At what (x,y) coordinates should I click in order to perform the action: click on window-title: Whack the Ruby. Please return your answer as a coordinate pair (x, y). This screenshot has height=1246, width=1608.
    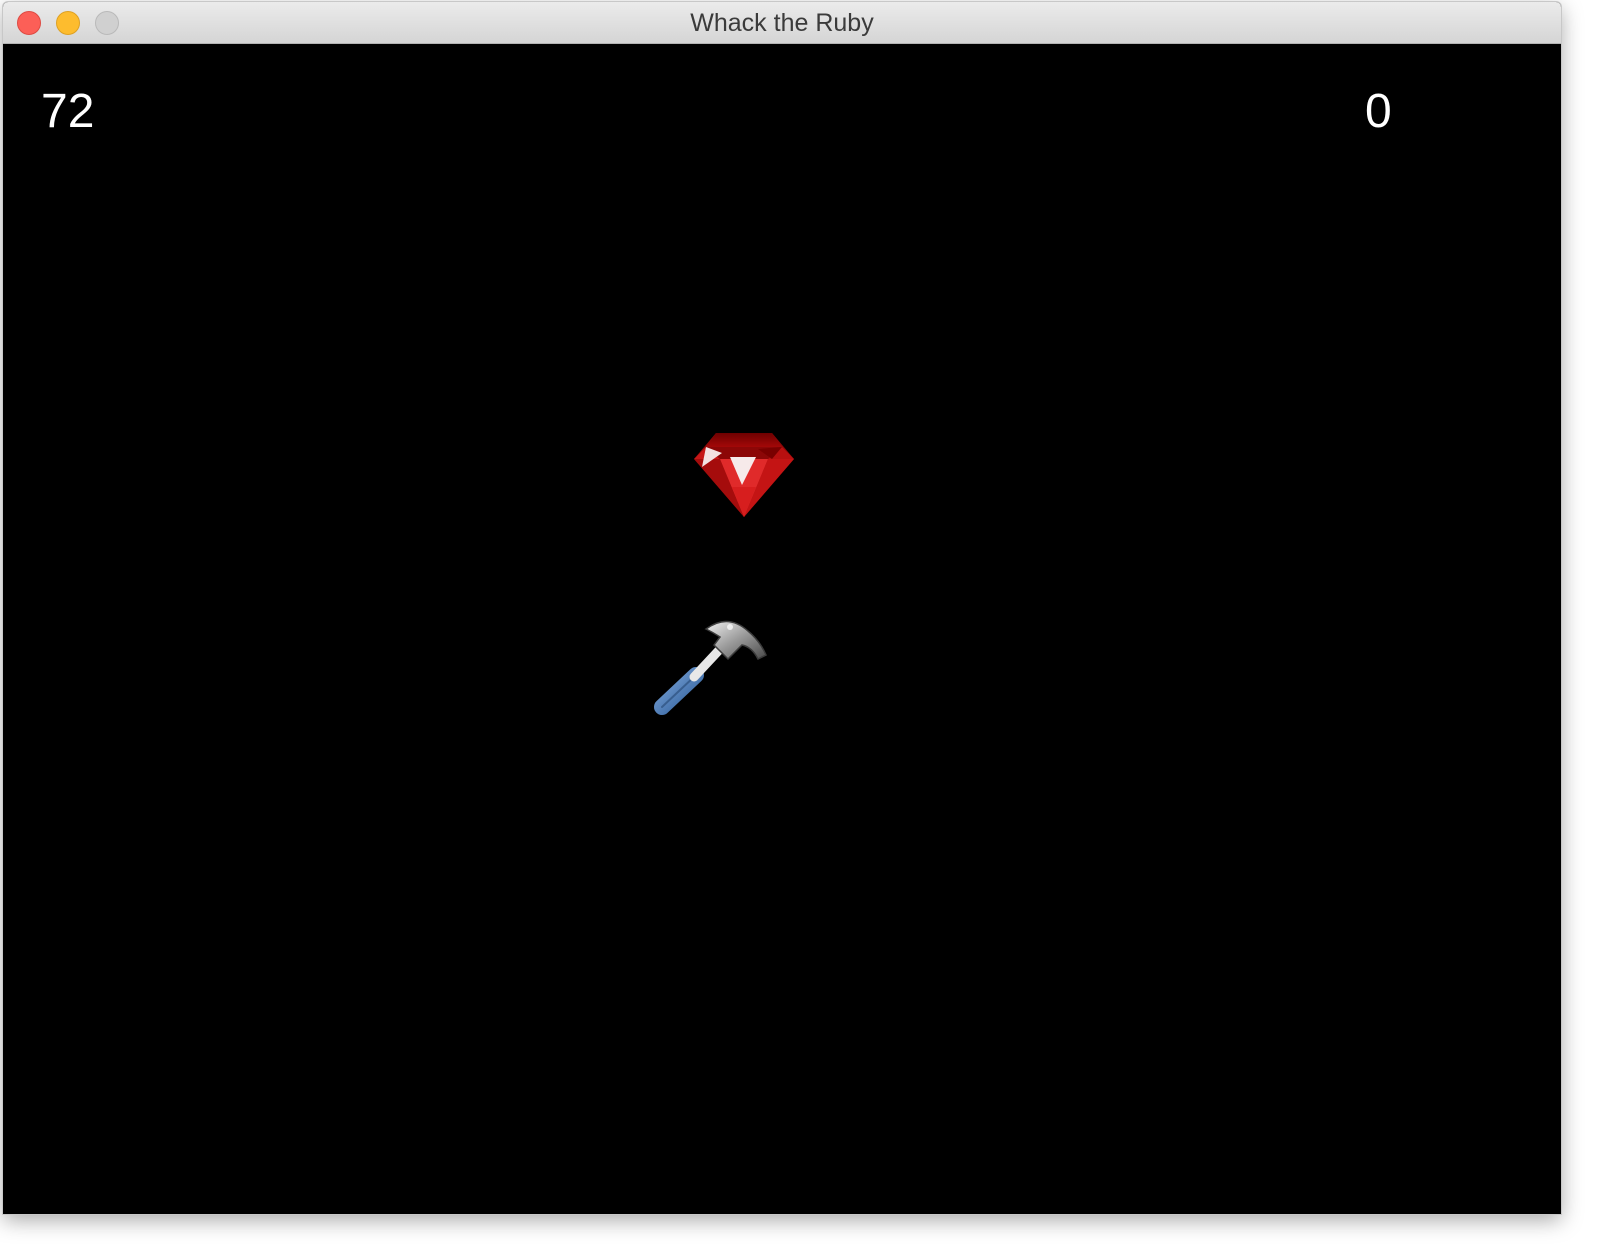
    Looking at the image, I should click on (782, 23).